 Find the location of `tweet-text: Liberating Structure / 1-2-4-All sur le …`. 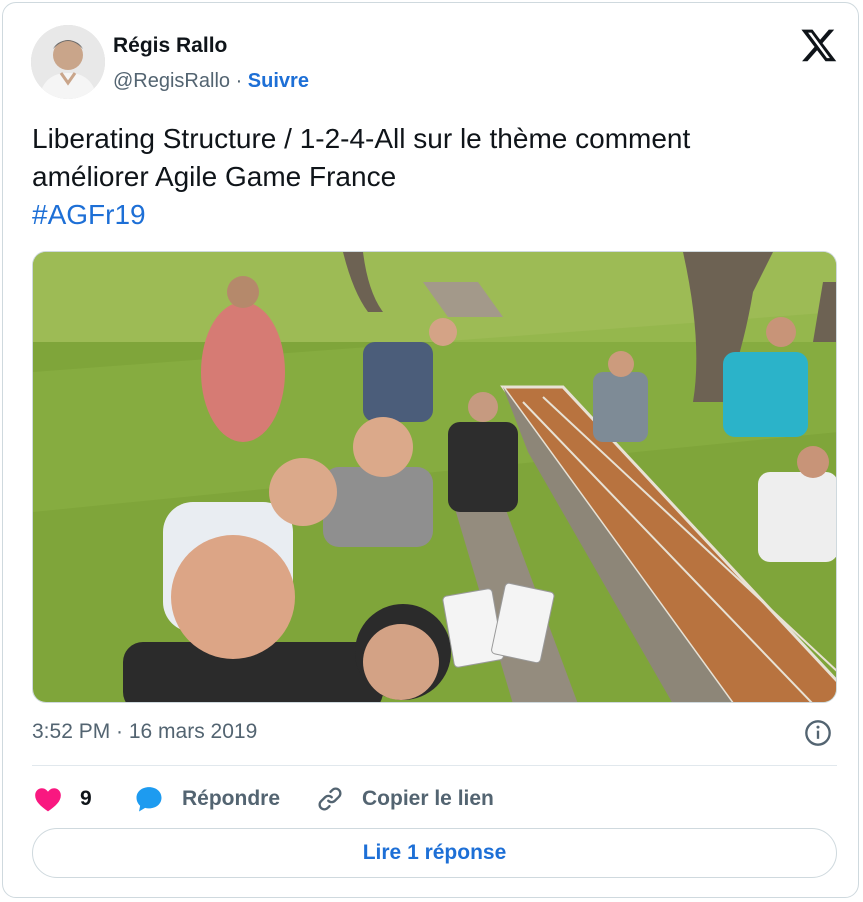

tweet-text: Liberating Structure / 1-2-4-All sur le … is located at coordinates (427, 177).